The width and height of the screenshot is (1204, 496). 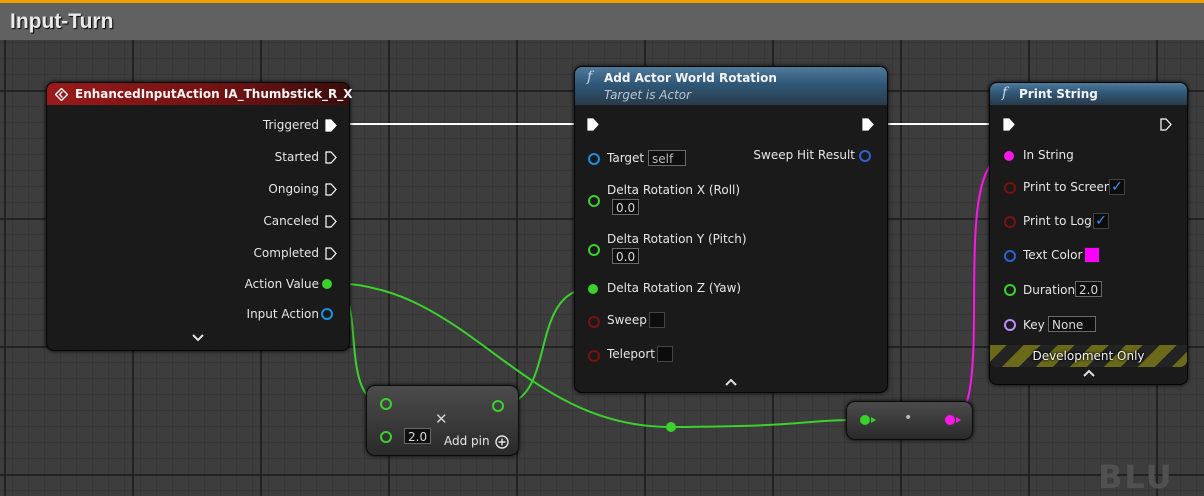 I want to click on multiply-operator-symbol: ✕, so click(x=441, y=419).